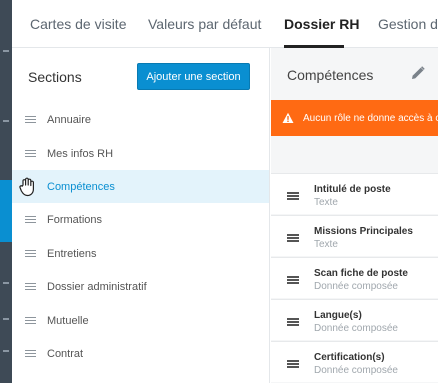 The height and width of the screenshot is (383, 438). What do you see at coordinates (363, 231) in the screenshot?
I see `field-name: Missions Principales` at bounding box center [363, 231].